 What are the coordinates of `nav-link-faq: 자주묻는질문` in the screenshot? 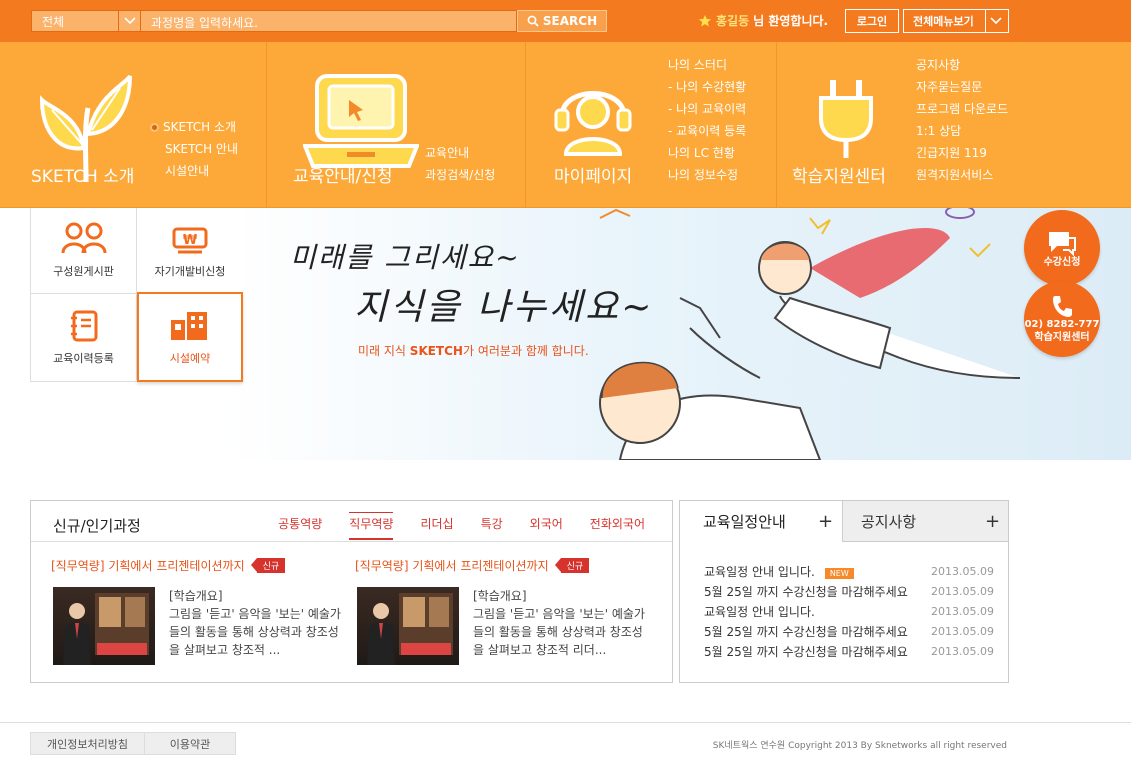 It's located at (962, 87).